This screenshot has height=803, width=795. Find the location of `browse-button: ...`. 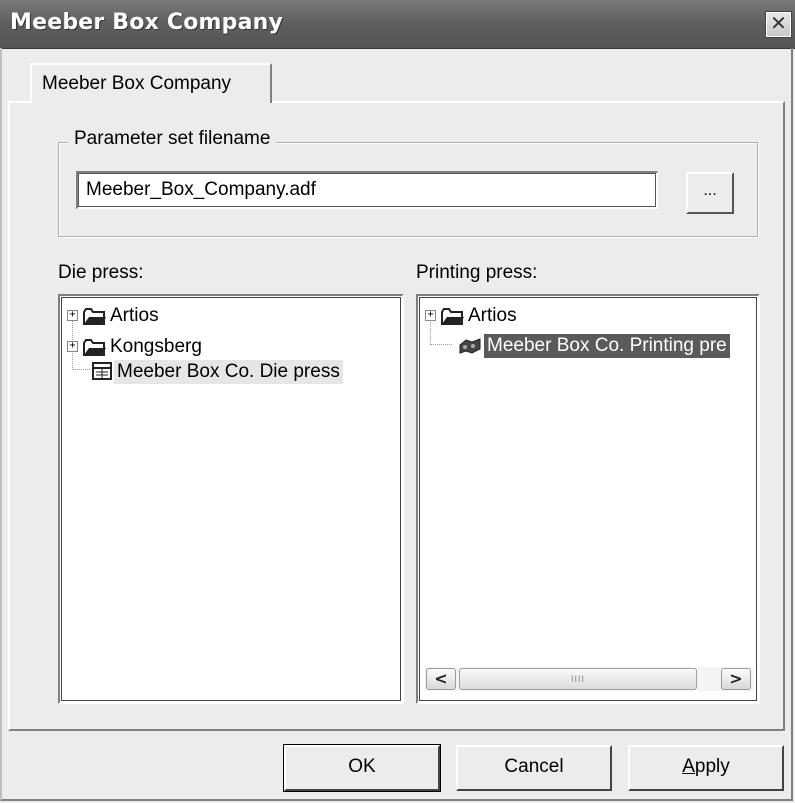

browse-button: ... is located at coordinates (710, 193).